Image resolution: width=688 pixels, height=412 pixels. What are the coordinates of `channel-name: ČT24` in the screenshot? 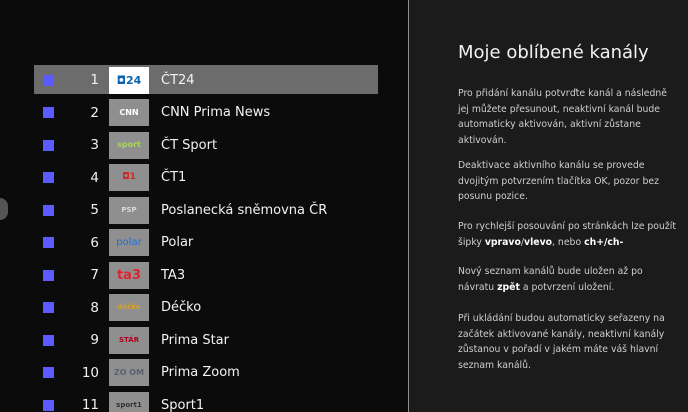 It's located at (178, 80).